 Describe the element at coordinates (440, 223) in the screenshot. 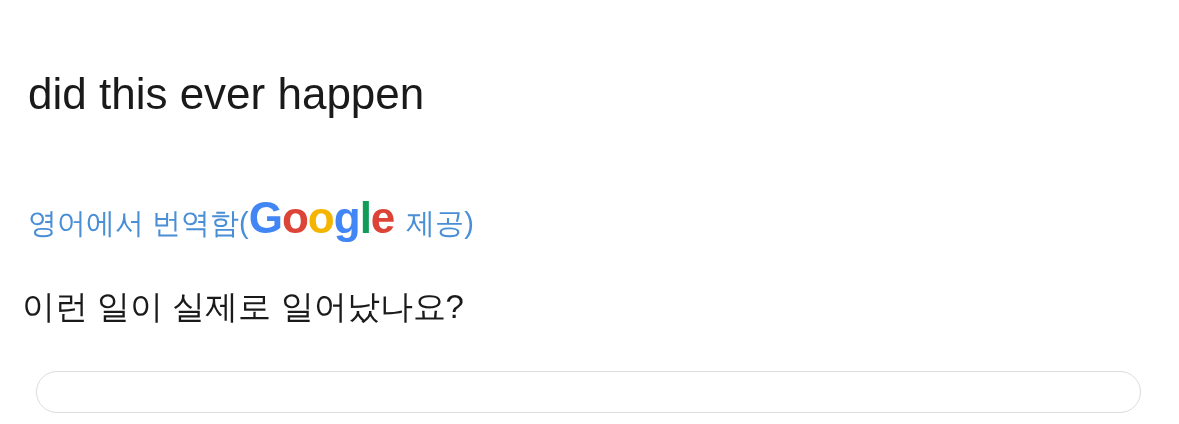

I see `translation-label: 제공)` at that location.